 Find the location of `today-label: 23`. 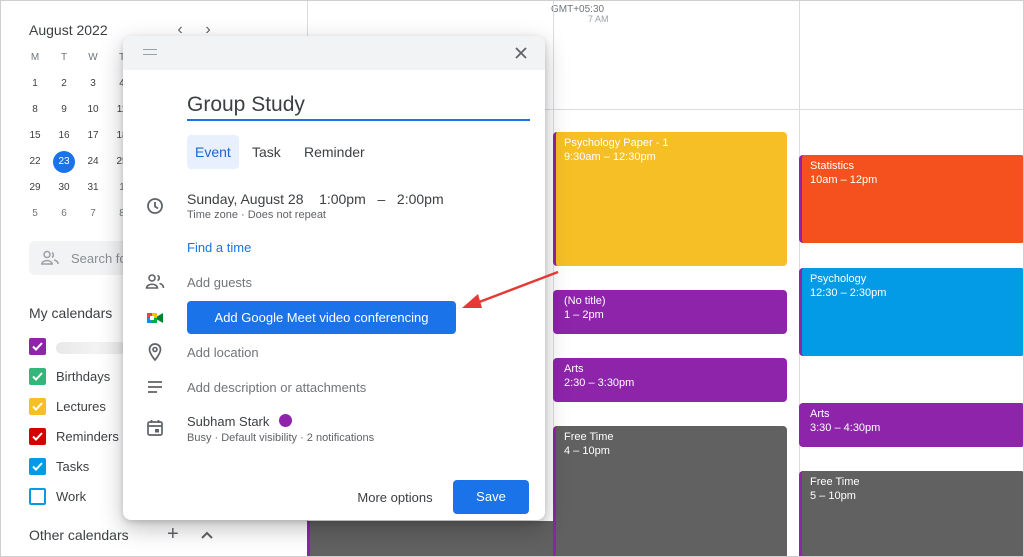

today-label: 23 is located at coordinates (64, 162).